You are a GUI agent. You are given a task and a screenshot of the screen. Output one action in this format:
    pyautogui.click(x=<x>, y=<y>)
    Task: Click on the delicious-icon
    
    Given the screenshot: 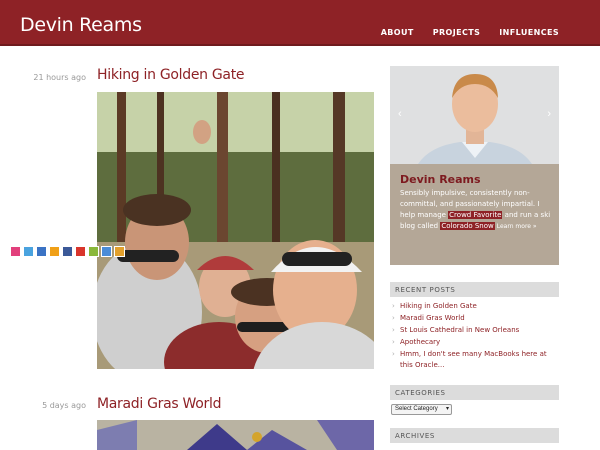 What is the action you would take?
    pyautogui.click(x=41, y=251)
    